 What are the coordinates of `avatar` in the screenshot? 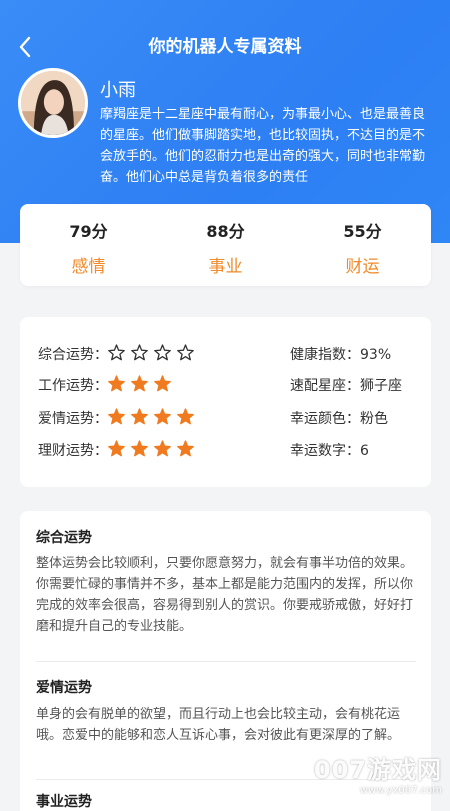 It's located at (53, 103).